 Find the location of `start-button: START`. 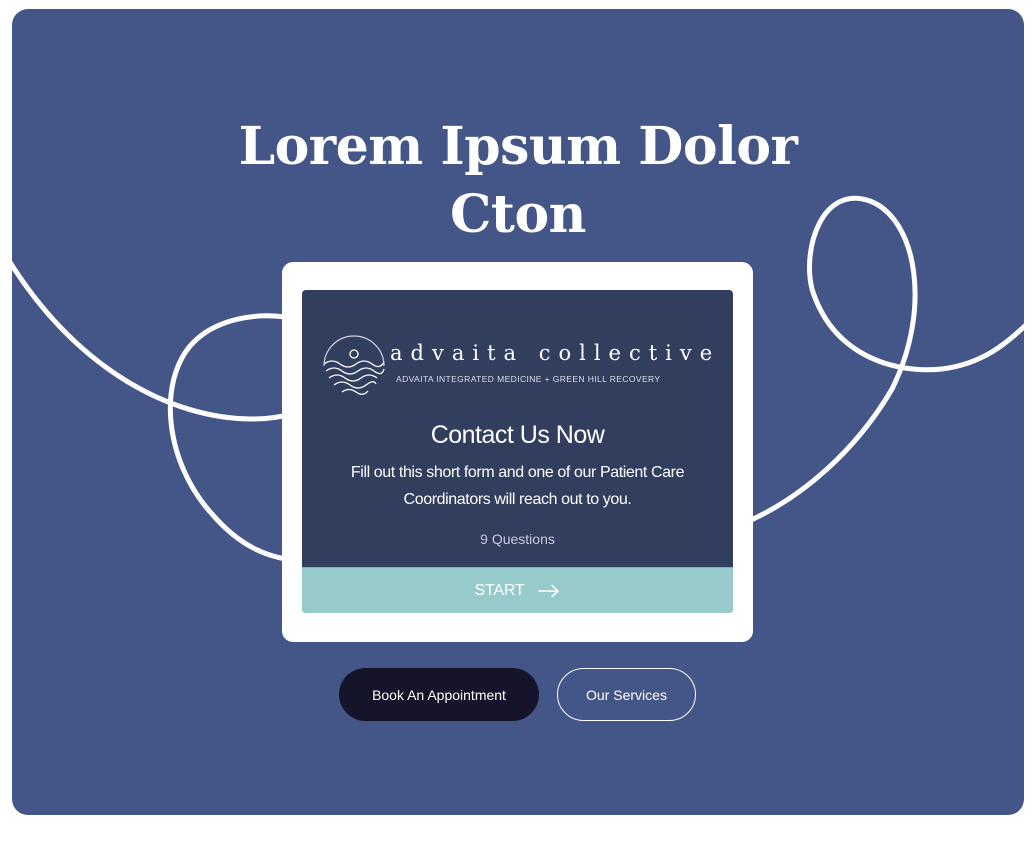

start-button: START is located at coordinates (517, 590).